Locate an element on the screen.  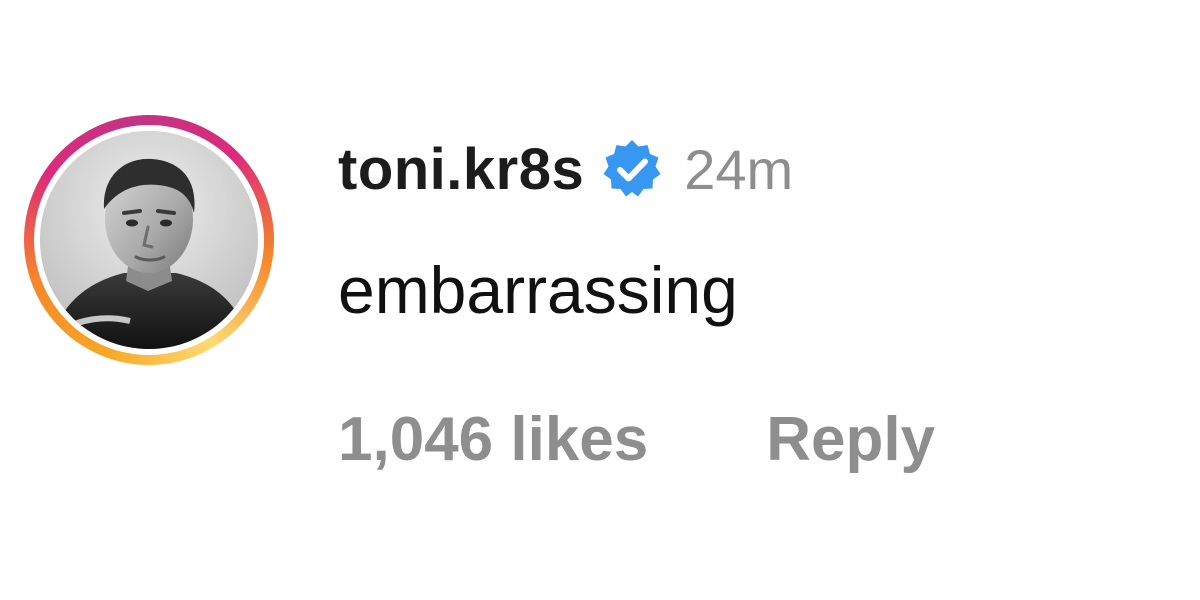
avatar is located at coordinates (149, 240).